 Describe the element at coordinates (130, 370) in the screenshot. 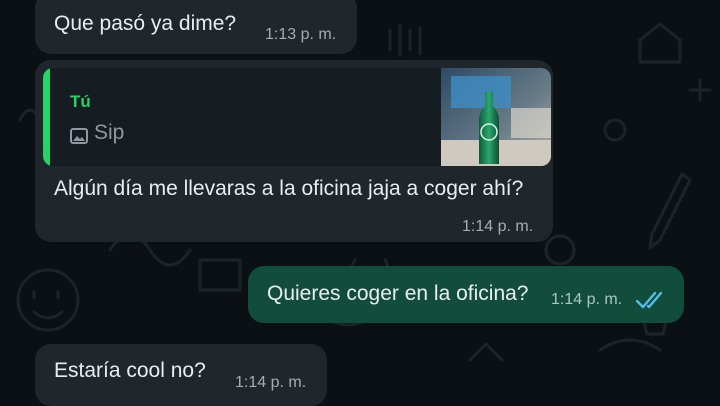

I see `message-text: Estaría cool no?` at that location.